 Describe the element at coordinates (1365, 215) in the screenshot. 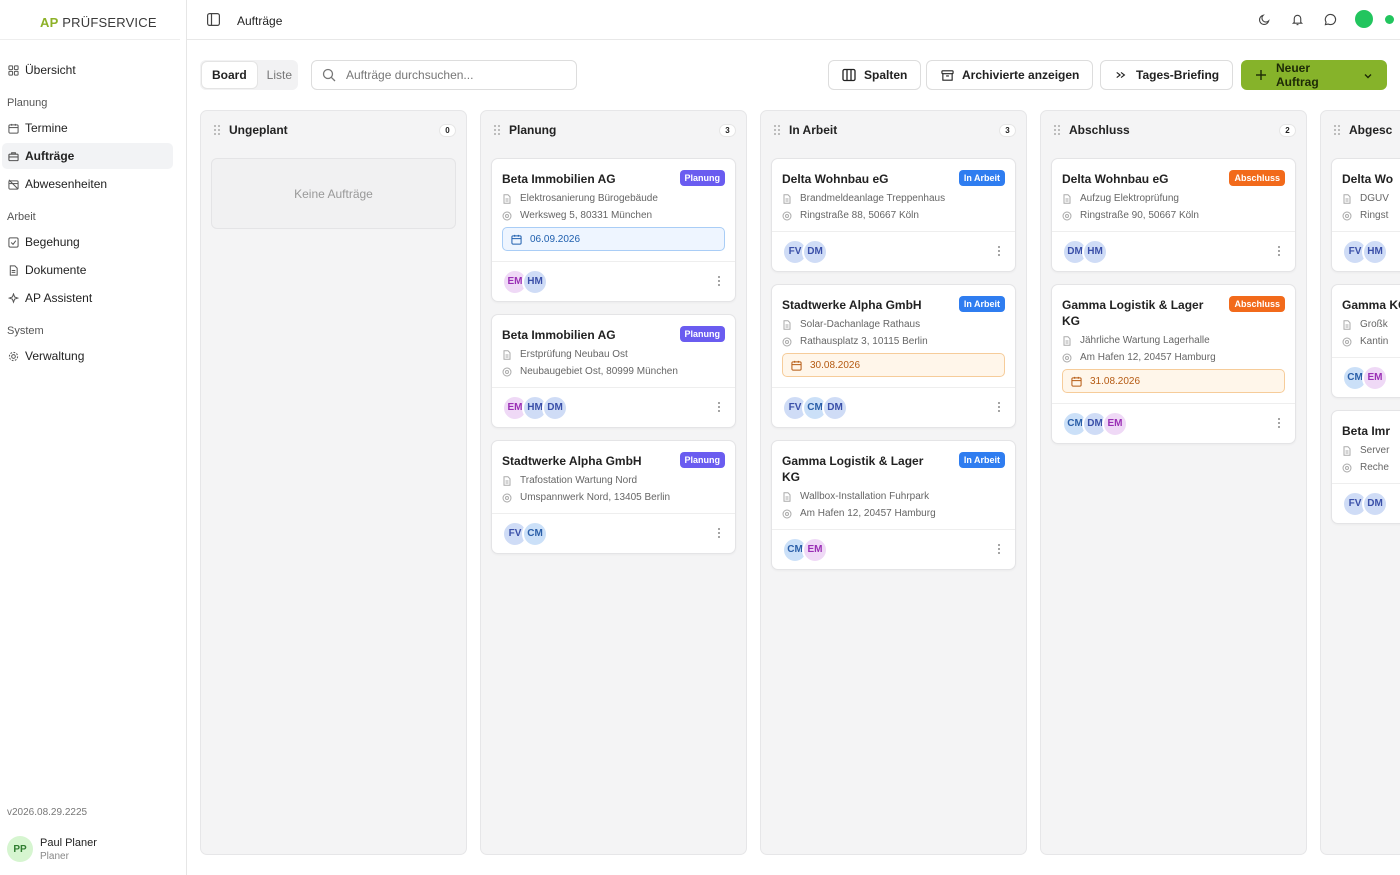

I see `order-card: Delta Wo DGUV Ringst FV HM` at that location.